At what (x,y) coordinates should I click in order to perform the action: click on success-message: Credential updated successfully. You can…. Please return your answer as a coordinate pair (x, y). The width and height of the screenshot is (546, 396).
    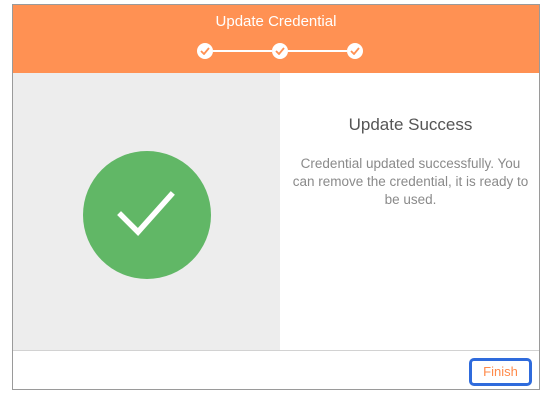
    Looking at the image, I should click on (410, 181).